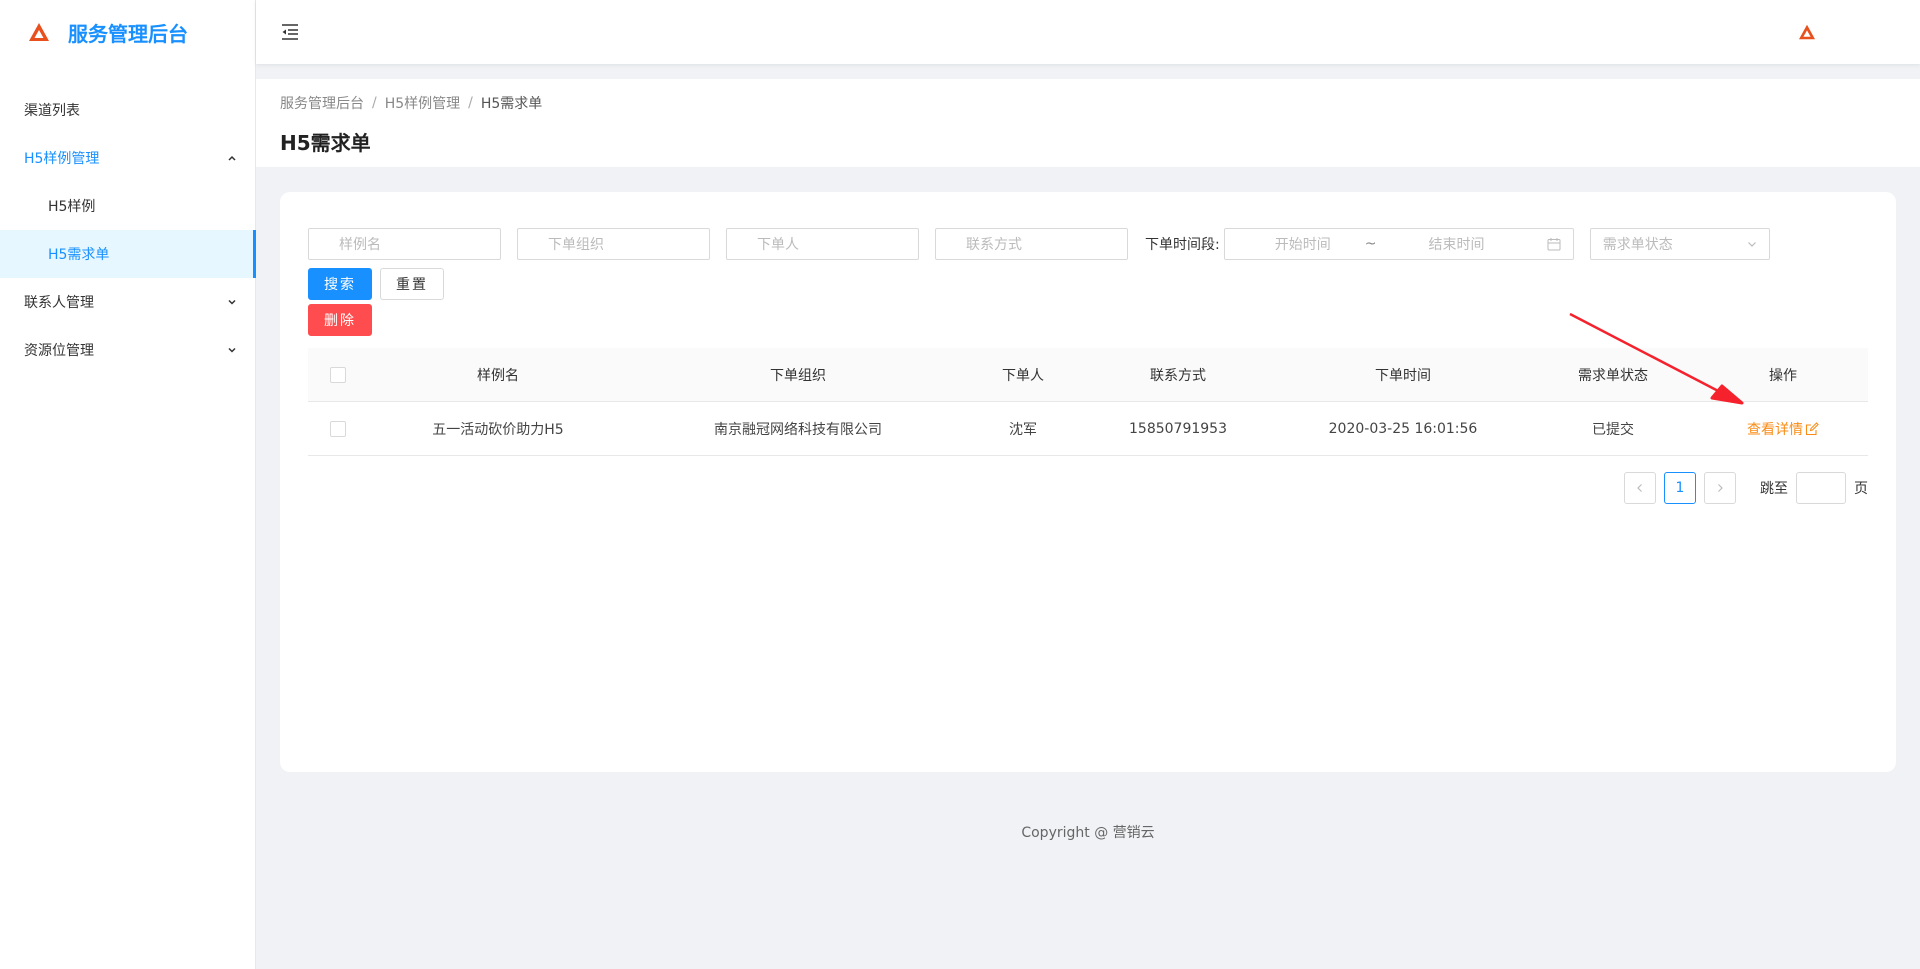  Describe the element at coordinates (422, 103) in the screenshot. I see `breadcrumb-item-h5-sample-management: H5样例管理` at that location.